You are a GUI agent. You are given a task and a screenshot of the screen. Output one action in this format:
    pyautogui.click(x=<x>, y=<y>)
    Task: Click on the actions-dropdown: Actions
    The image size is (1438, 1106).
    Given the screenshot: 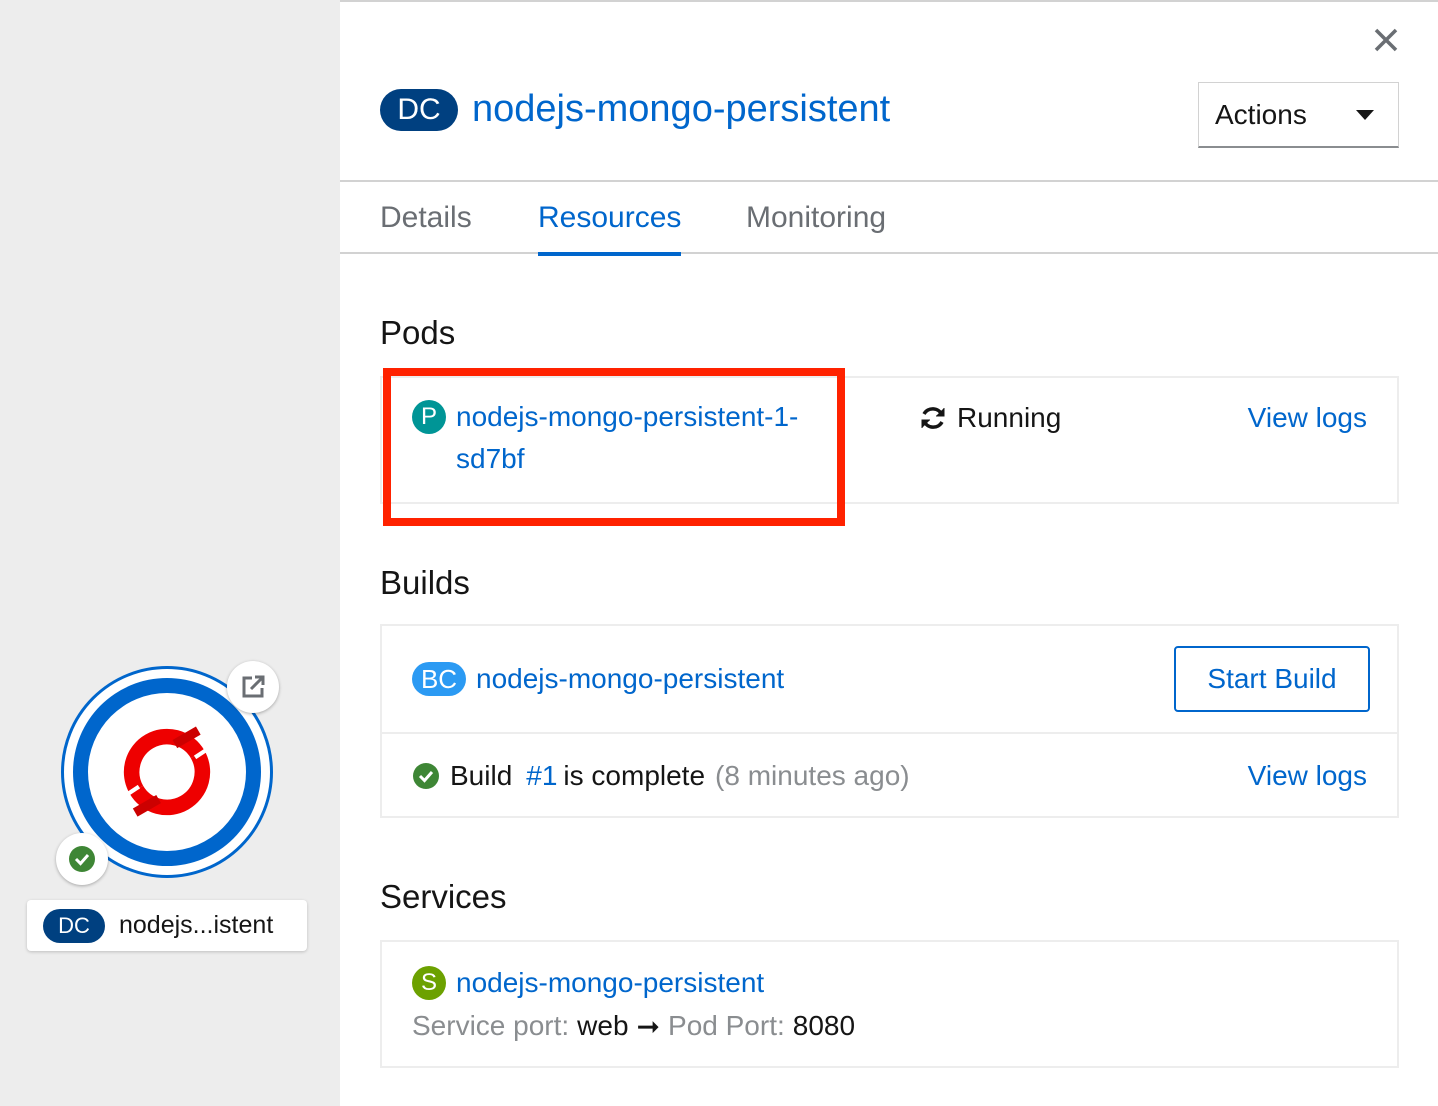 What is the action you would take?
    pyautogui.click(x=1298, y=115)
    